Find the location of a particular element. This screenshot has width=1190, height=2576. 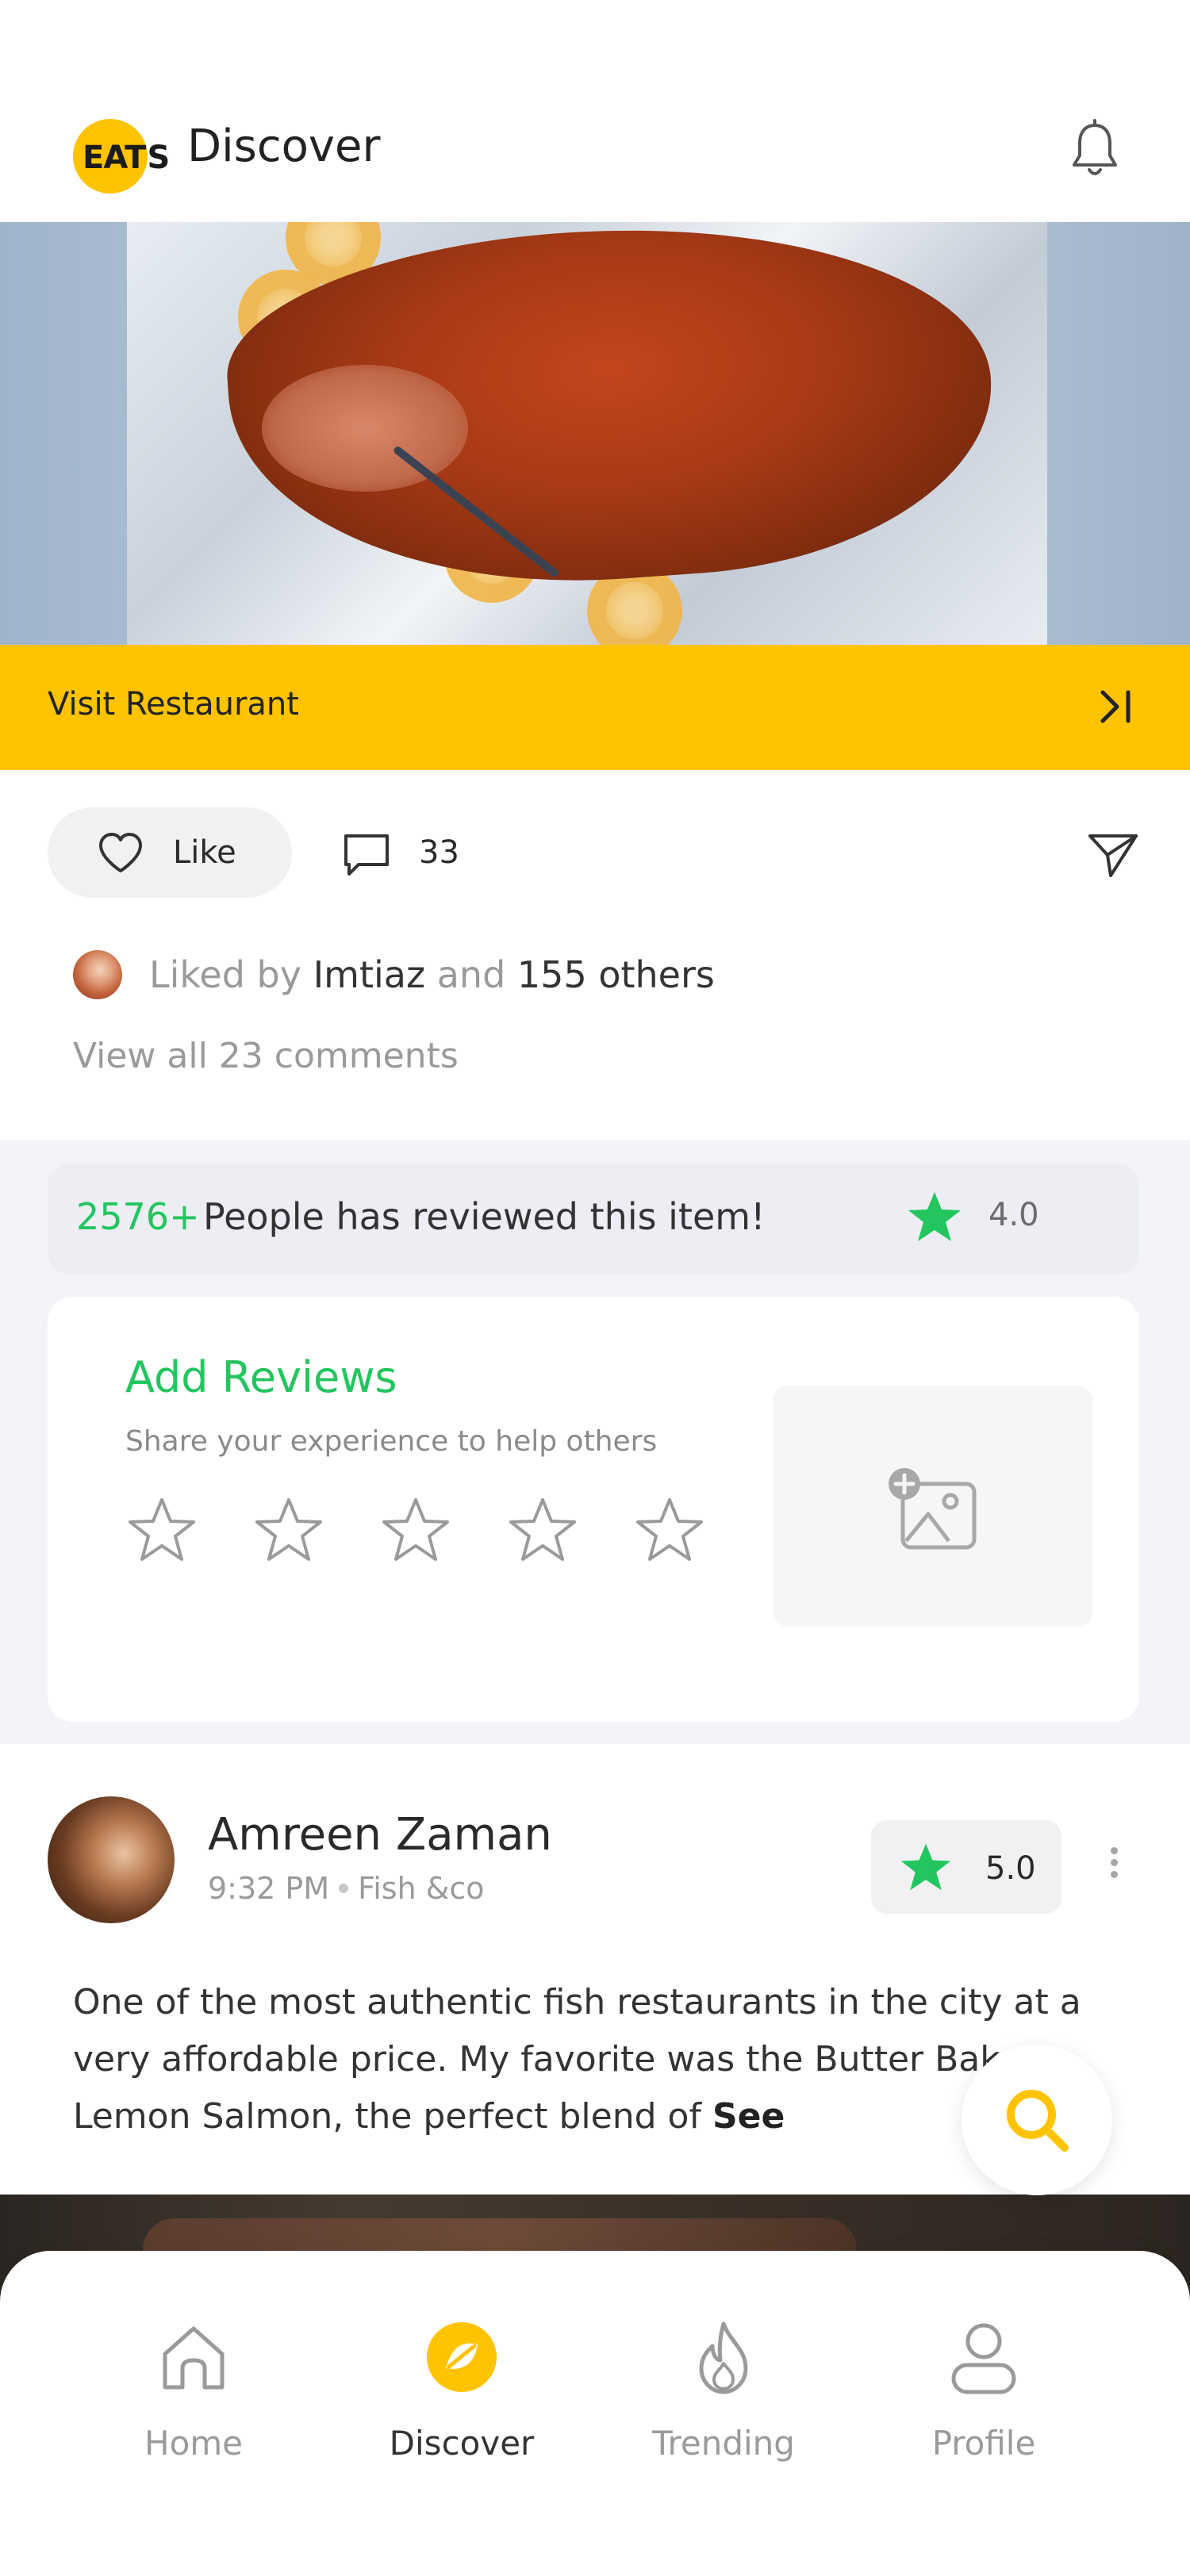

author-name: Amreen Zaman is located at coordinates (380, 1835).